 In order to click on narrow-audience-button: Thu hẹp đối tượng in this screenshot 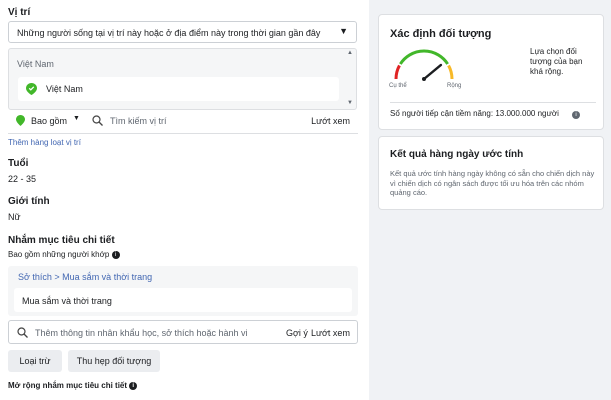, I will do `click(114, 361)`.